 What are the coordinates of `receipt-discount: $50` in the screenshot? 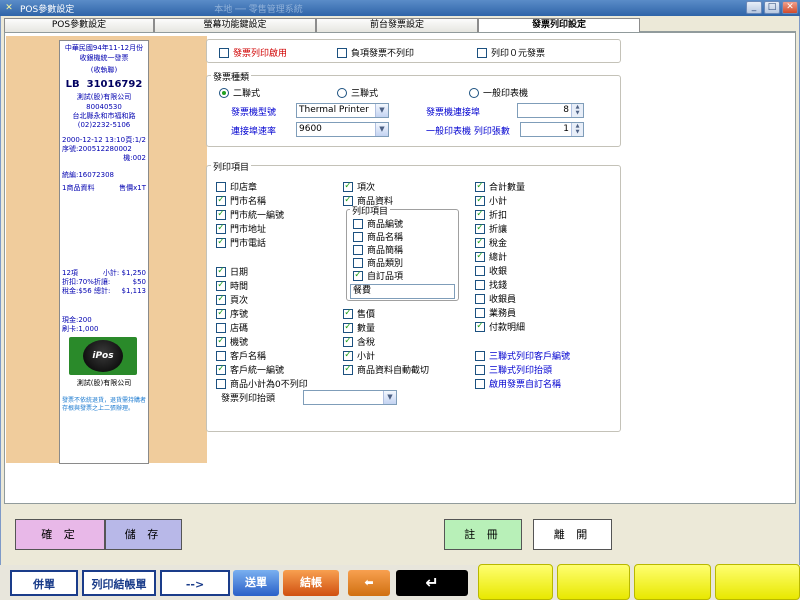 It's located at (139, 282).